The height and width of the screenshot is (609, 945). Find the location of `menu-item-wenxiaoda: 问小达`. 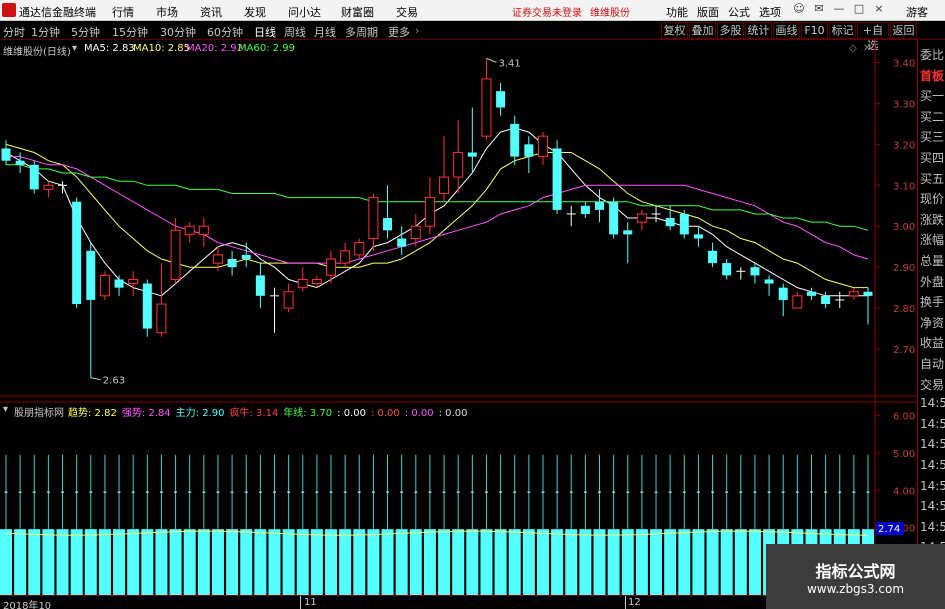

menu-item-wenxiaoda: 问小达 is located at coordinates (304, 12).